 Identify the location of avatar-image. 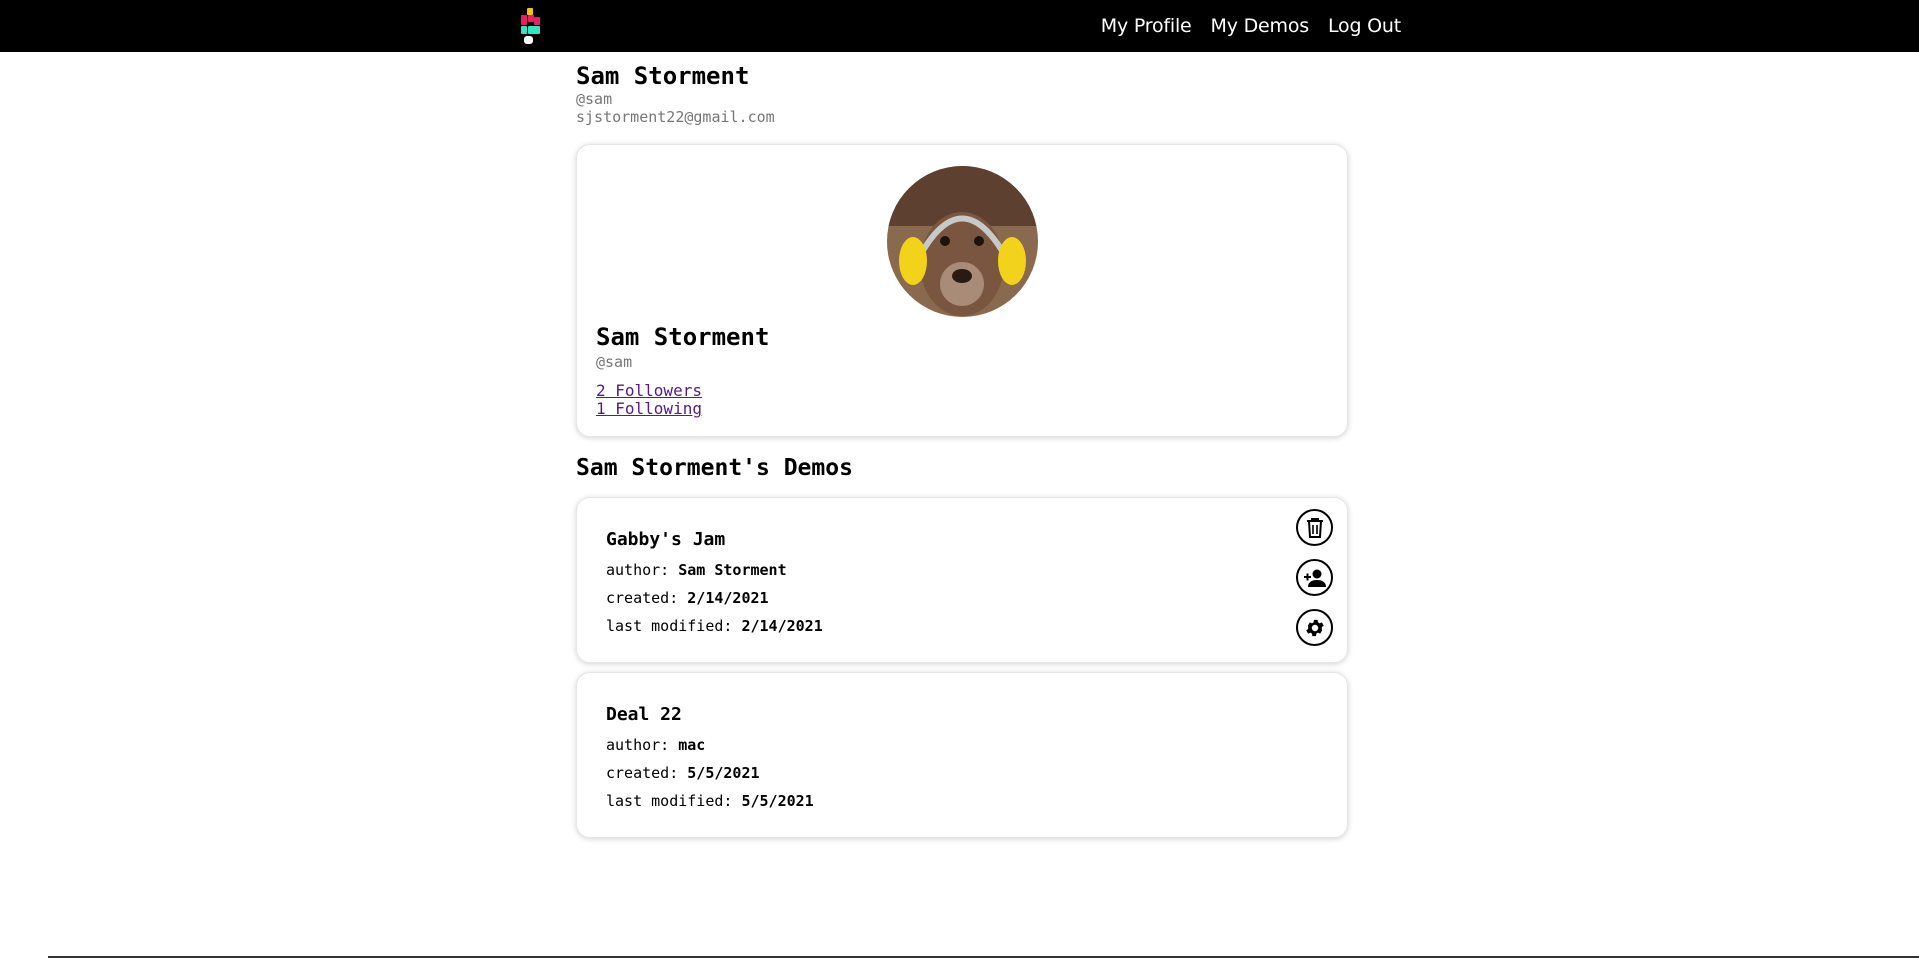
(962, 241).